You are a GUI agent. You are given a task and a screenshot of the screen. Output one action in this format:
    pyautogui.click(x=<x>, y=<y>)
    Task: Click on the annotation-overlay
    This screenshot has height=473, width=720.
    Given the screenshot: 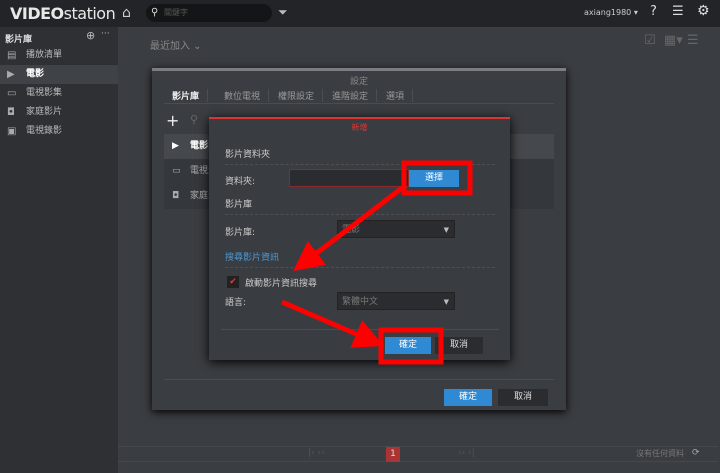 What is the action you would take?
    pyautogui.click(x=377, y=262)
    